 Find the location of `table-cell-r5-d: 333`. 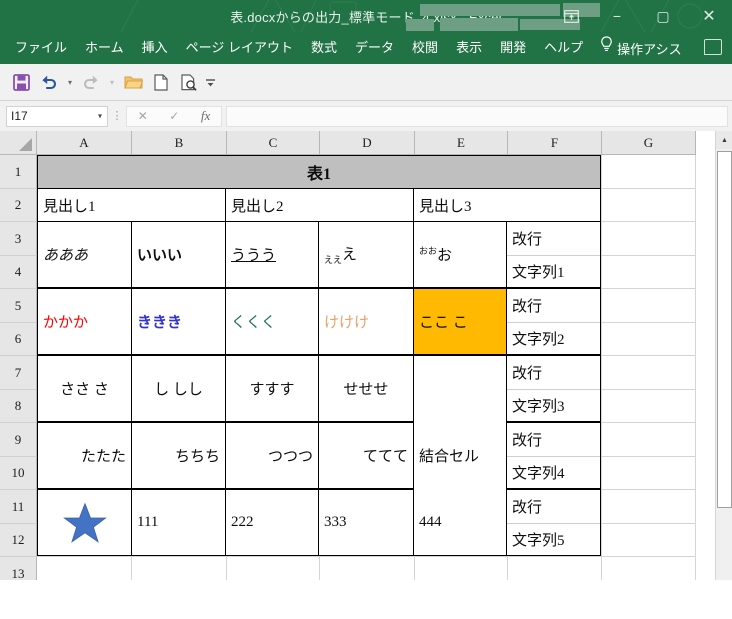

table-cell-r5-d: 333 is located at coordinates (366, 522).